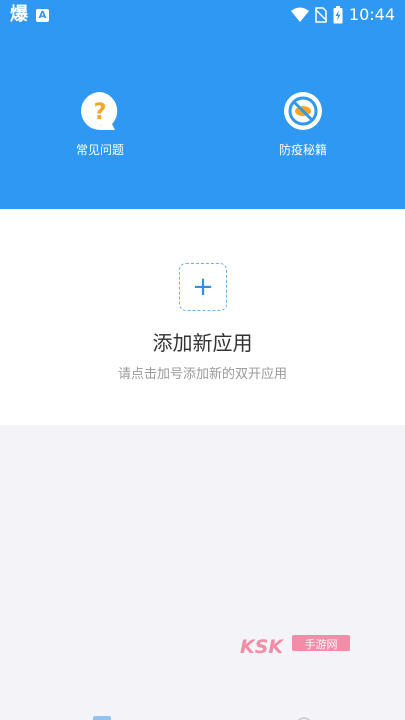  I want to click on watermark-text: 手游网, so click(321, 644).